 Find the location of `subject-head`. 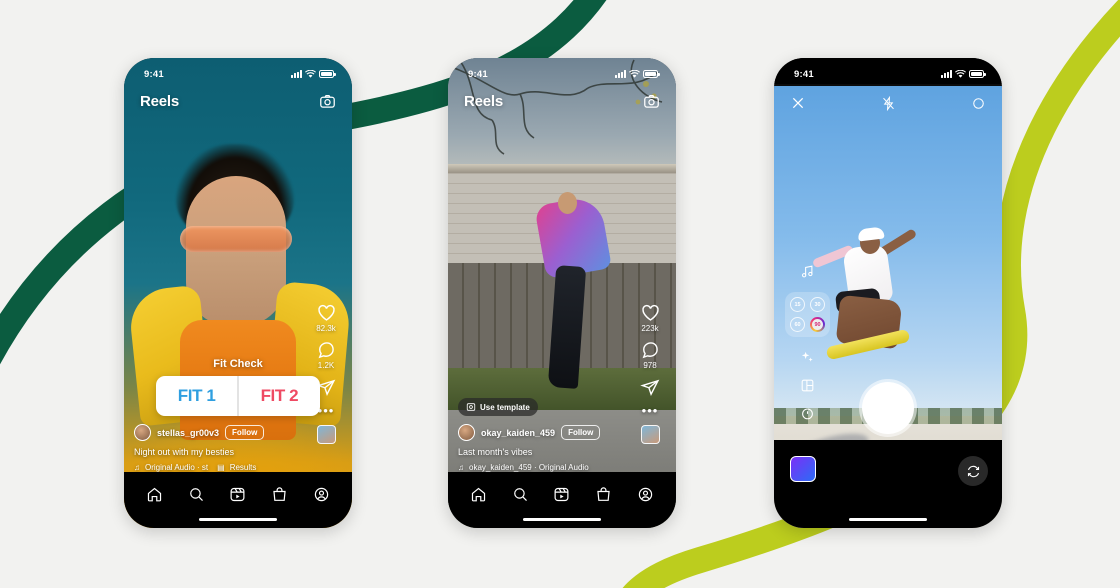

subject-head is located at coordinates (567, 203).